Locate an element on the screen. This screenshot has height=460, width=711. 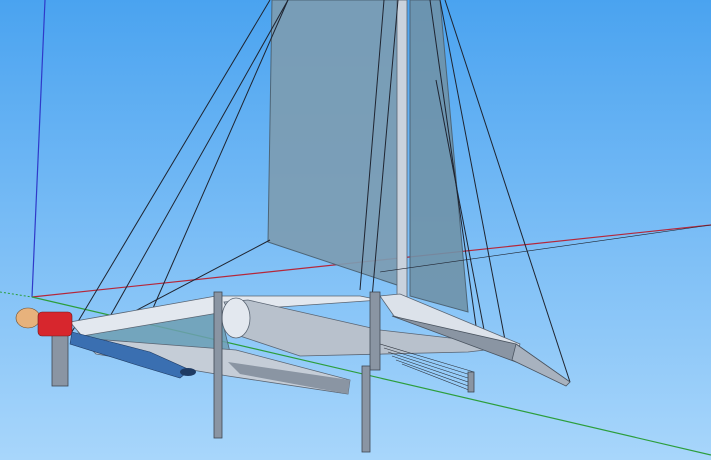
hull-bow-cap is located at coordinates (236, 318).